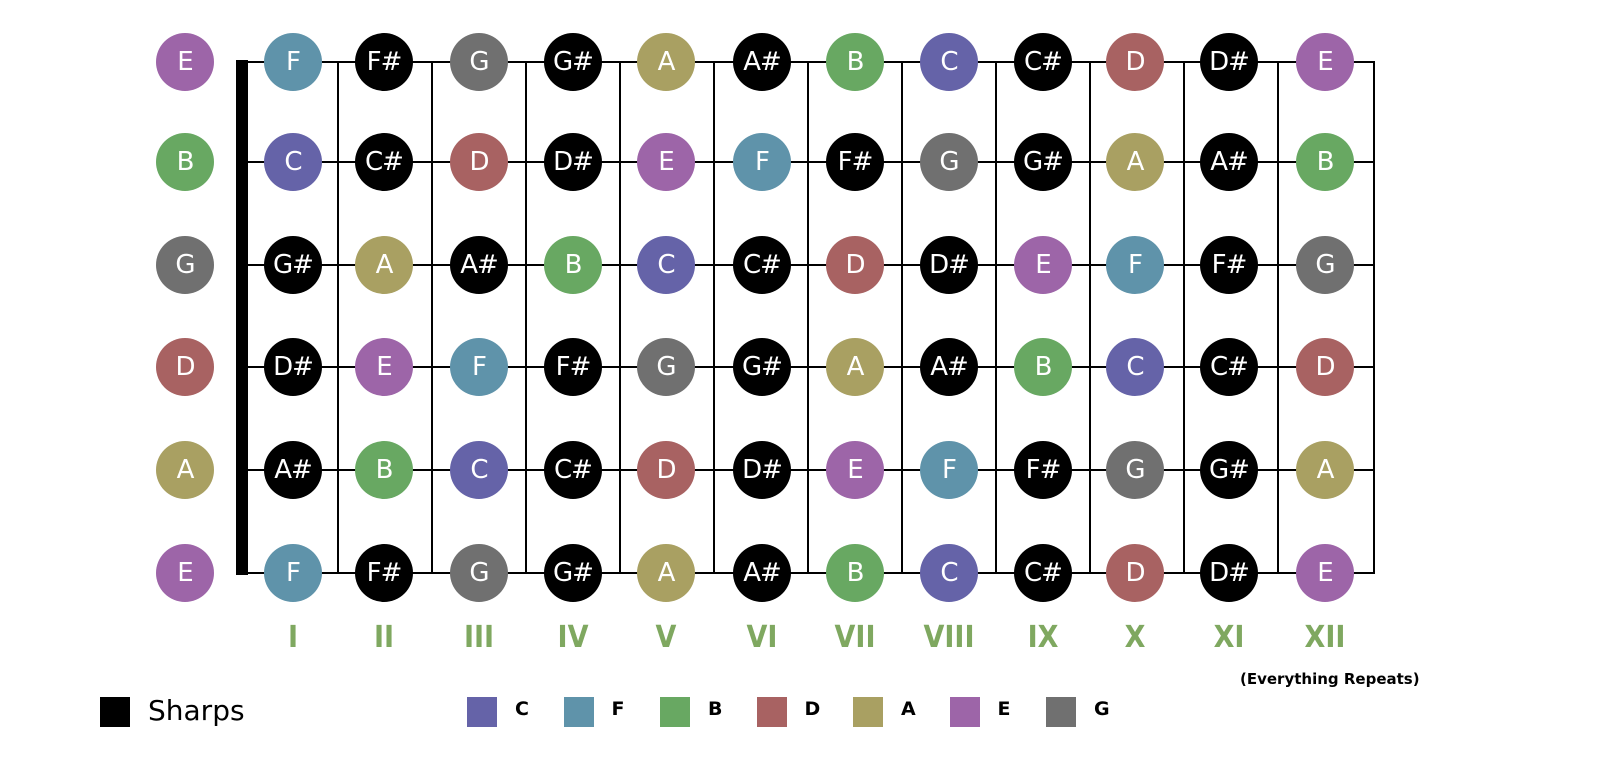 This screenshot has width=1600, height=768. Describe the element at coordinates (185, 162) in the screenshot. I see `open-string-note: B` at that location.